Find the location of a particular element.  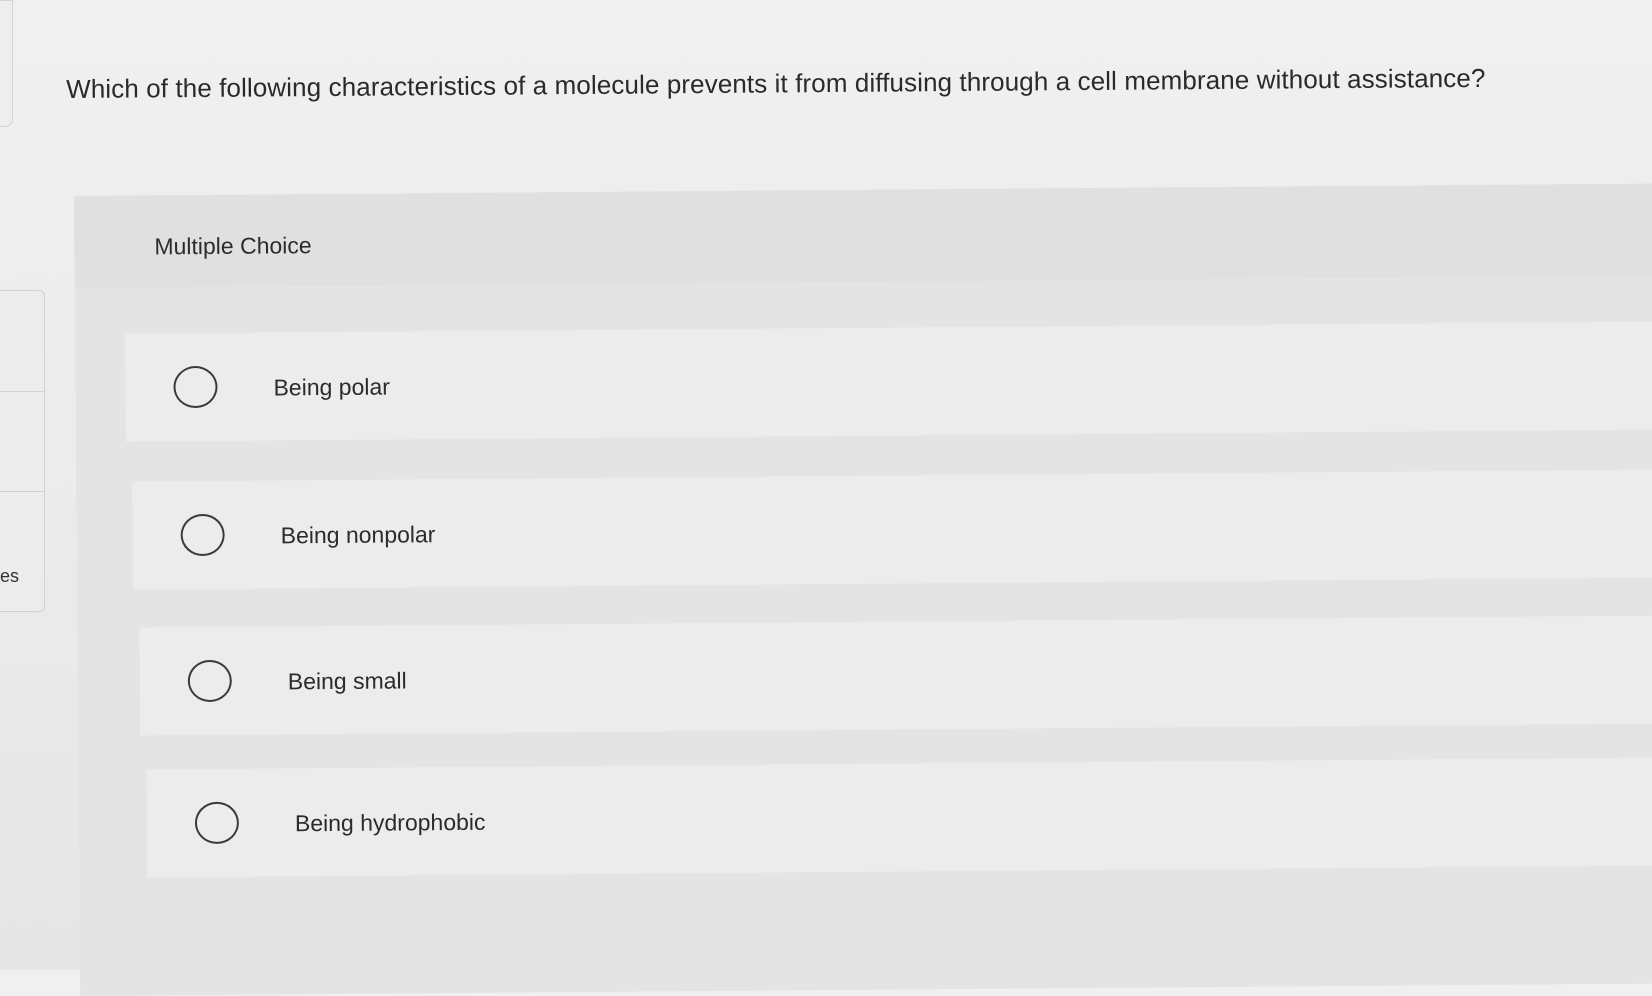

sidebar-tab is located at coordinates (6, 63).